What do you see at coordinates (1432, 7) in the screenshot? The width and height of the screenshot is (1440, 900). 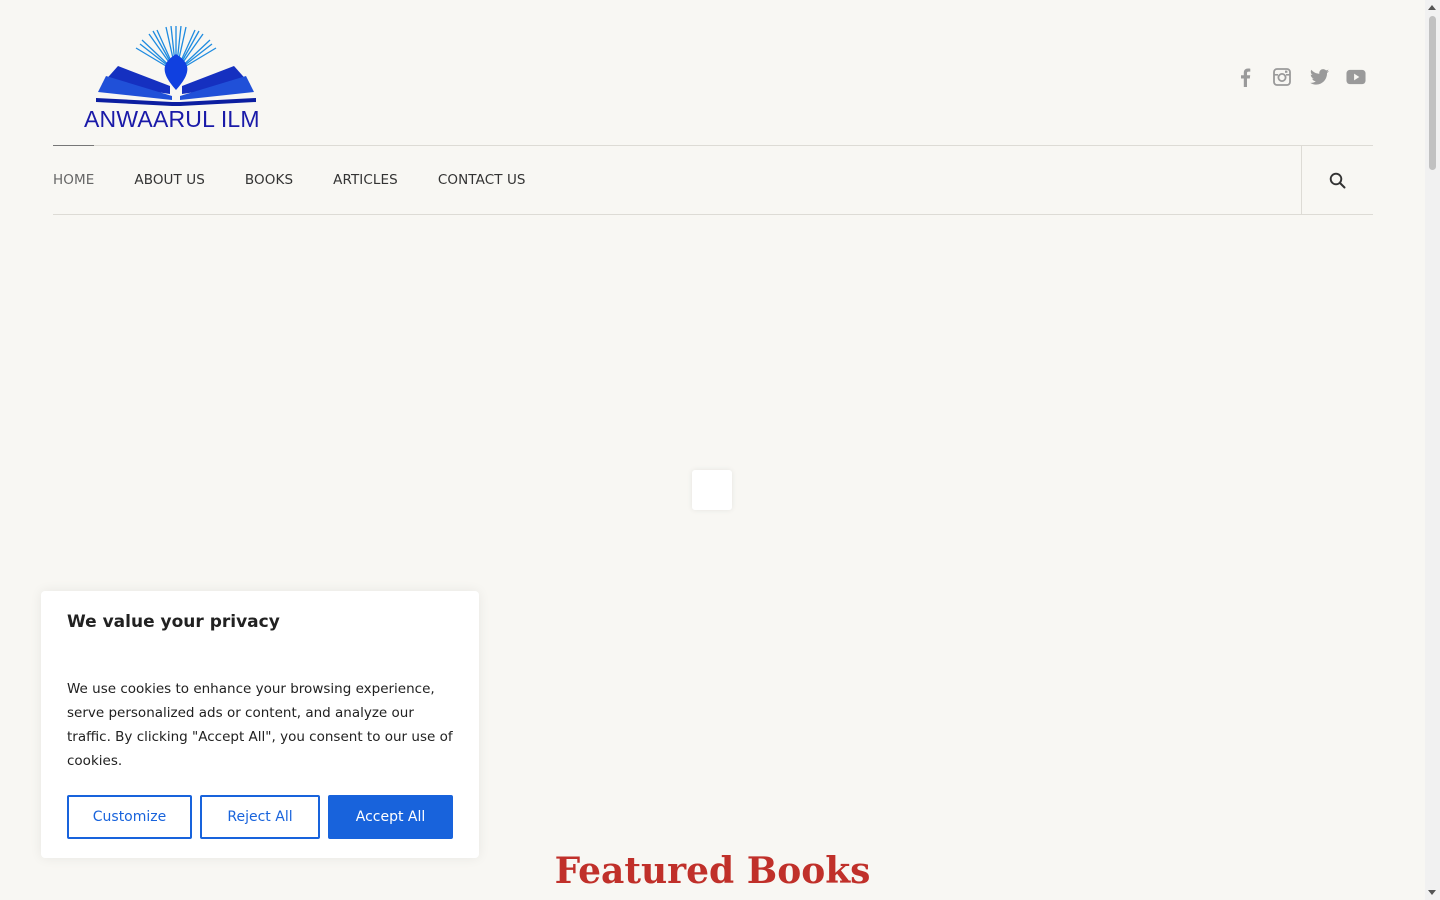 I see `scroll-up-arrow-icon` at bounding box center [1432, 7].